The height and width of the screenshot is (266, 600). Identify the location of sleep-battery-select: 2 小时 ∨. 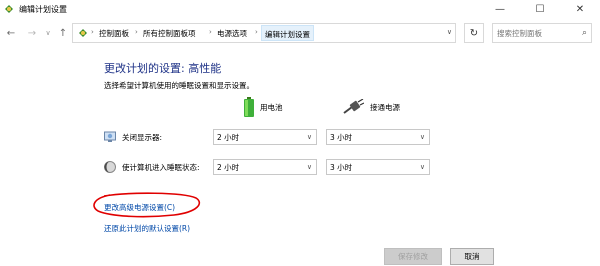
(265, 167).